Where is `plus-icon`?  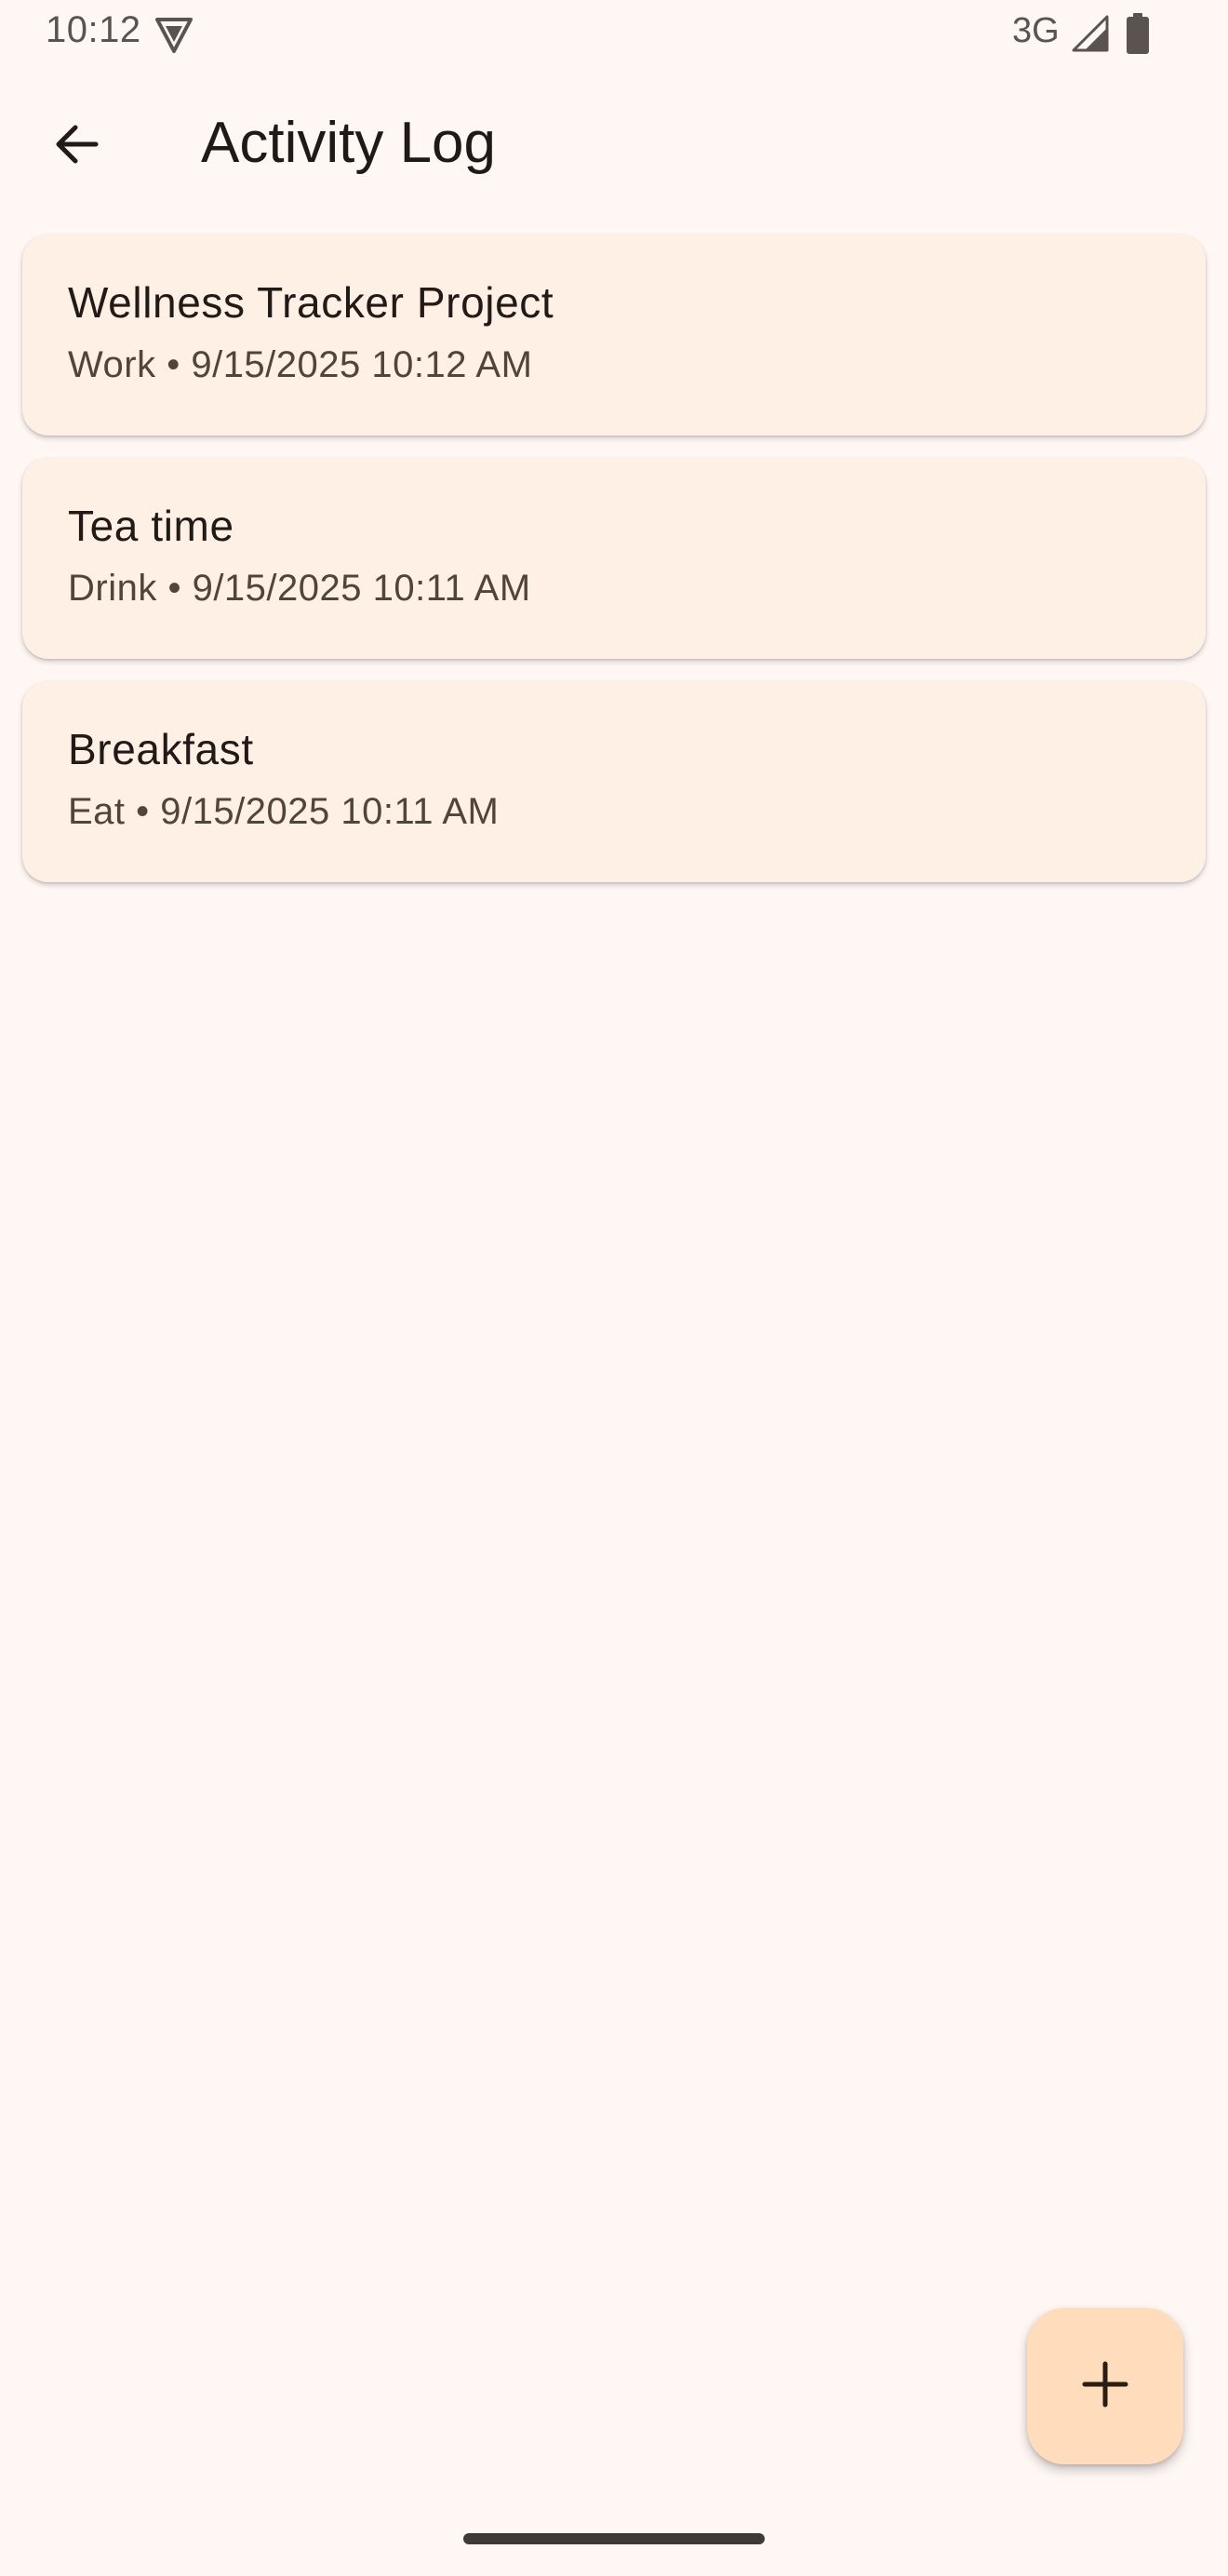 plus-icon is located at coordinates (1105, 2386).